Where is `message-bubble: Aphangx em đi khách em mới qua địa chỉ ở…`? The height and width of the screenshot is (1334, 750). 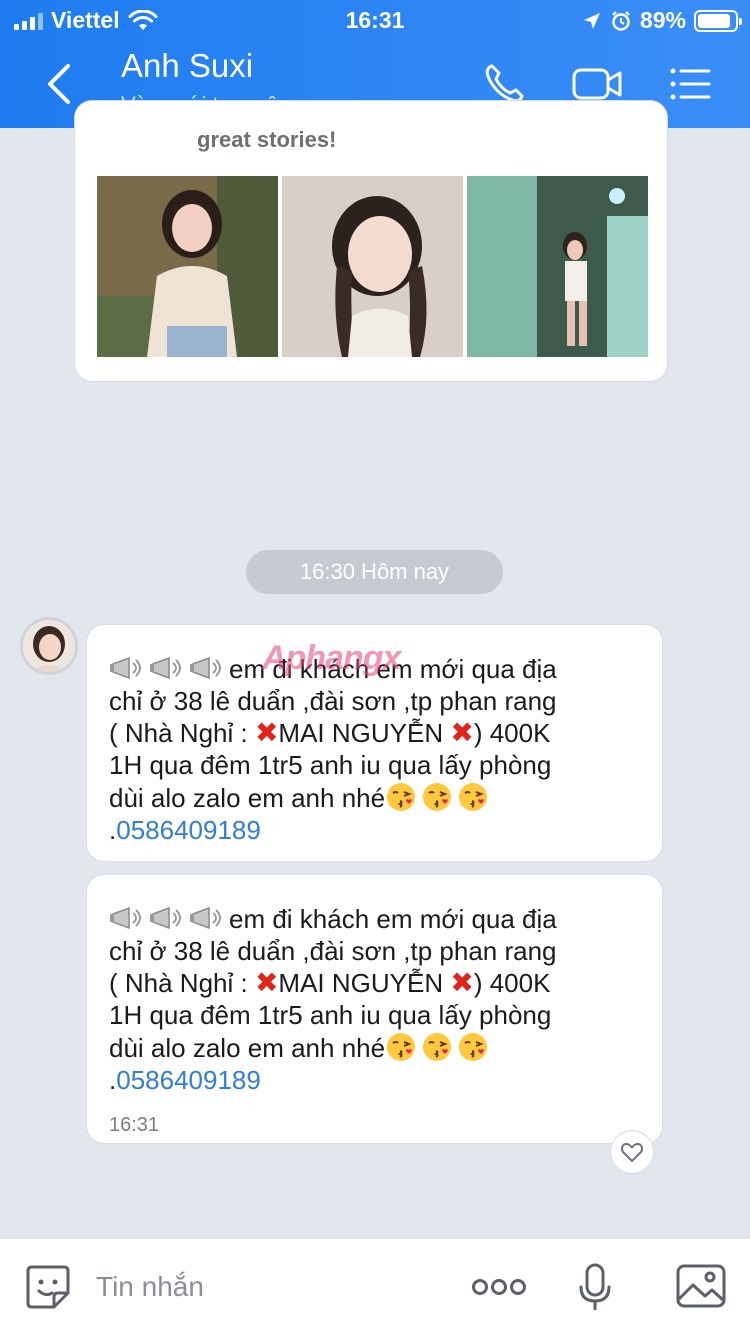 message-bubble: Aphangx em đi khách em mới qua địa chỉ ở… is located at coordinates (374, 743).